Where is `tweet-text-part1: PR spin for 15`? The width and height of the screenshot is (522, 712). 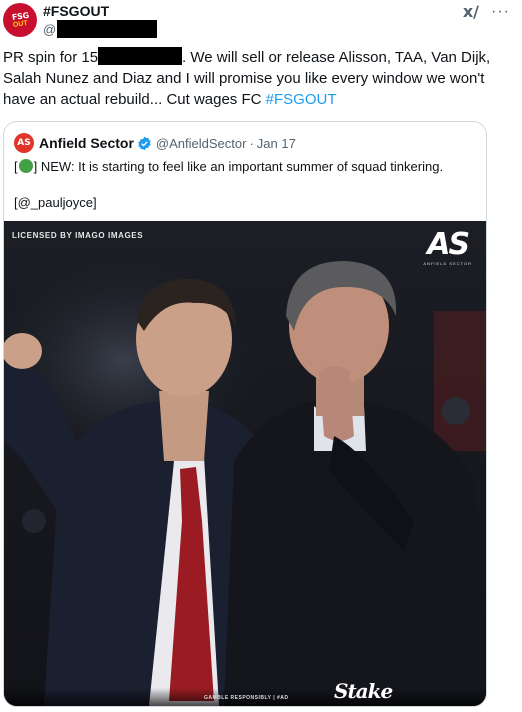 tweet-text-part1: PR spin for 15 is located at coordinates (51, 57).